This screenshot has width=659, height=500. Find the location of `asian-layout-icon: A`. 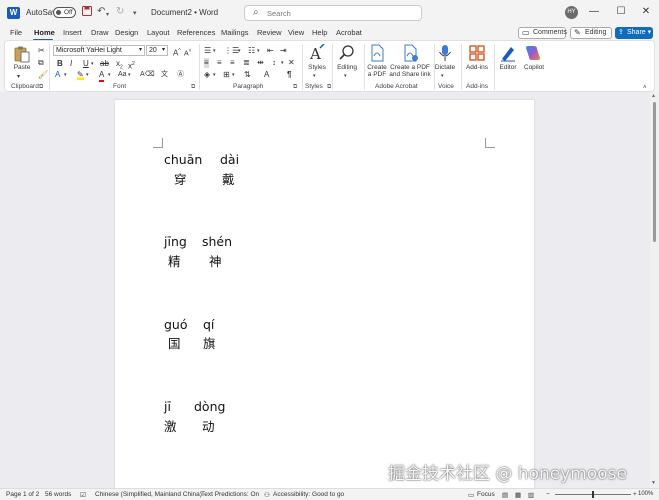

asian-layout-icon: A is located at coordinates (266, 75).